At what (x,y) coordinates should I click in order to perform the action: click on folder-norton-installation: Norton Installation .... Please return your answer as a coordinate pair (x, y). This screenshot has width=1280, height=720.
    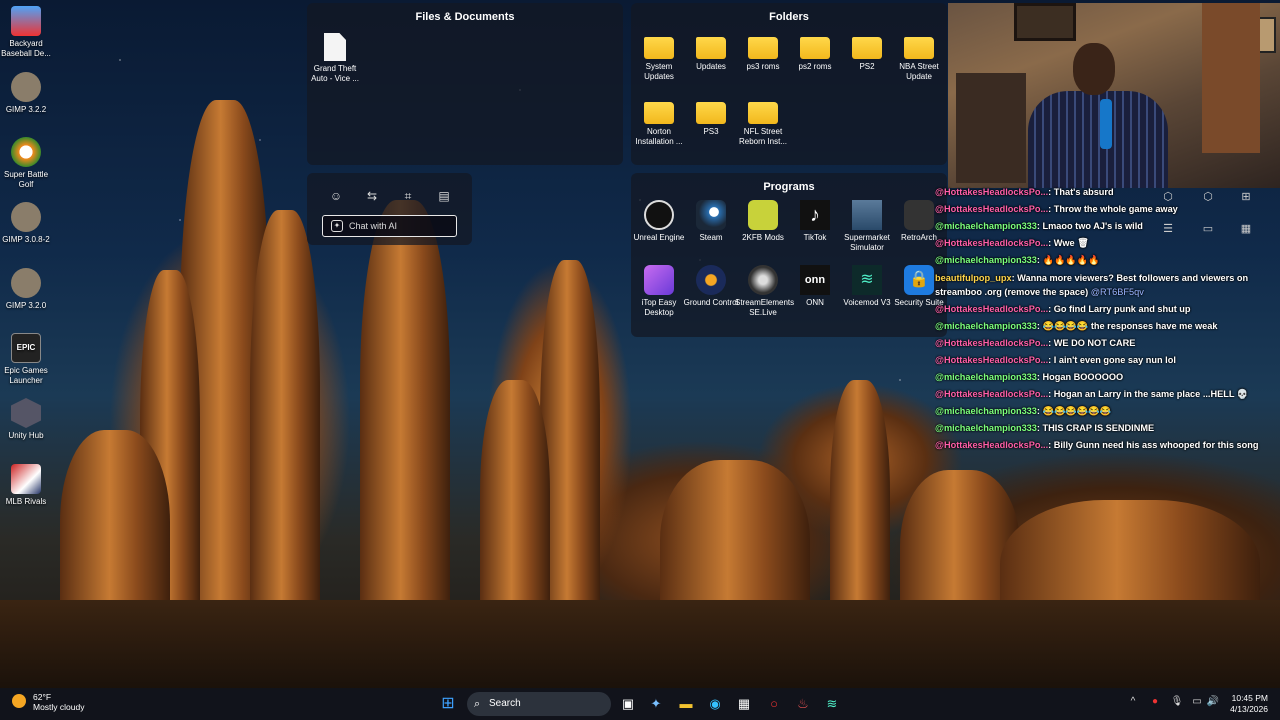
    Looking at the image, I should click on (659, 121).